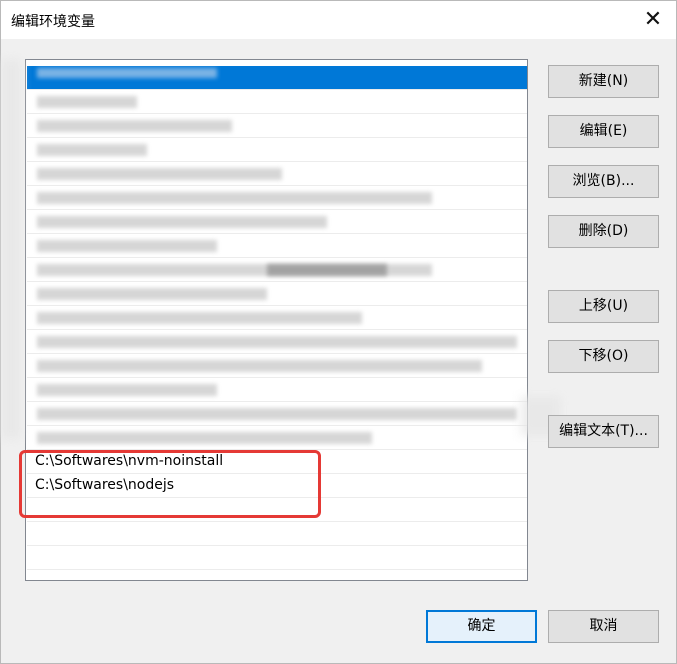 The image size is (677, 664). What do you see at coordinates (603, 81) in the screenshot?
I see `new-button: 新建(N)` at bounding box center [603, 81].